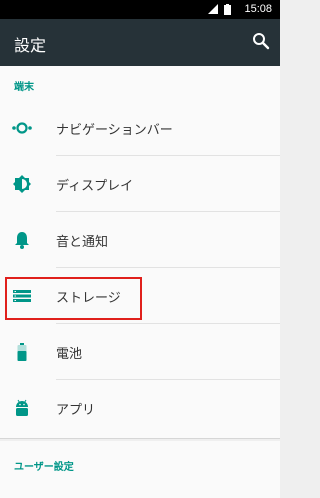 The width and height of the screenshot is (320, 498). I want to click on settings-item-display: ディスプレイ, so click(140, 184).